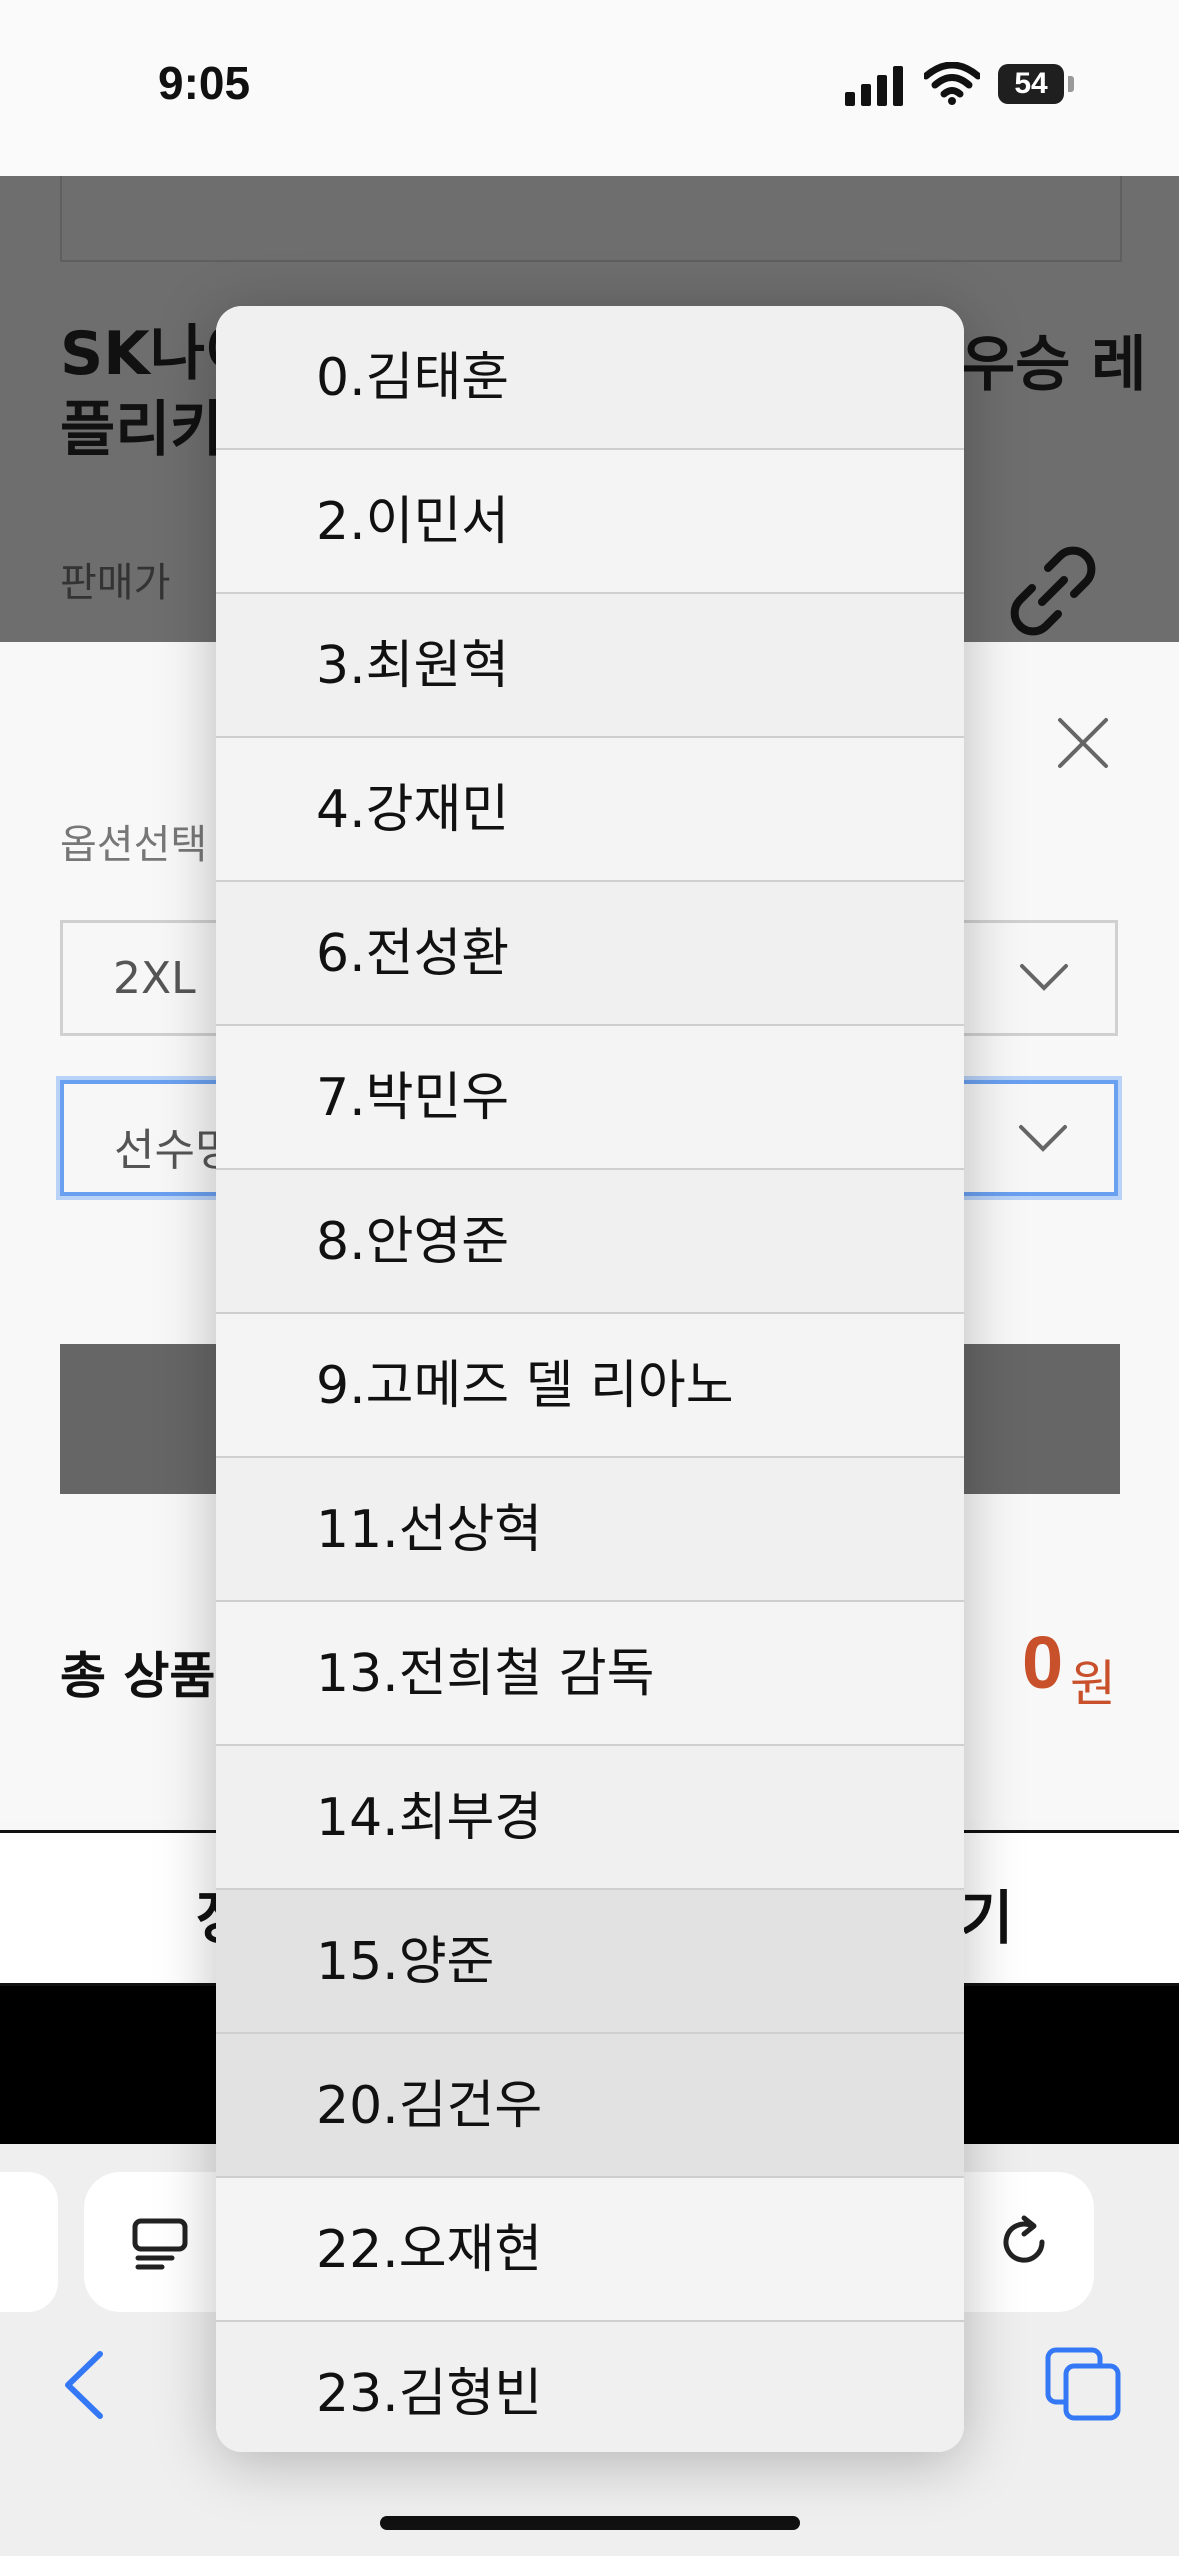 The width and height of the screenshot is (1179, 2556). What do you see at coordinates (1093, 1684) in the screenshot?
I see `total-unit: 원` at bounding box center [1093, 1684].